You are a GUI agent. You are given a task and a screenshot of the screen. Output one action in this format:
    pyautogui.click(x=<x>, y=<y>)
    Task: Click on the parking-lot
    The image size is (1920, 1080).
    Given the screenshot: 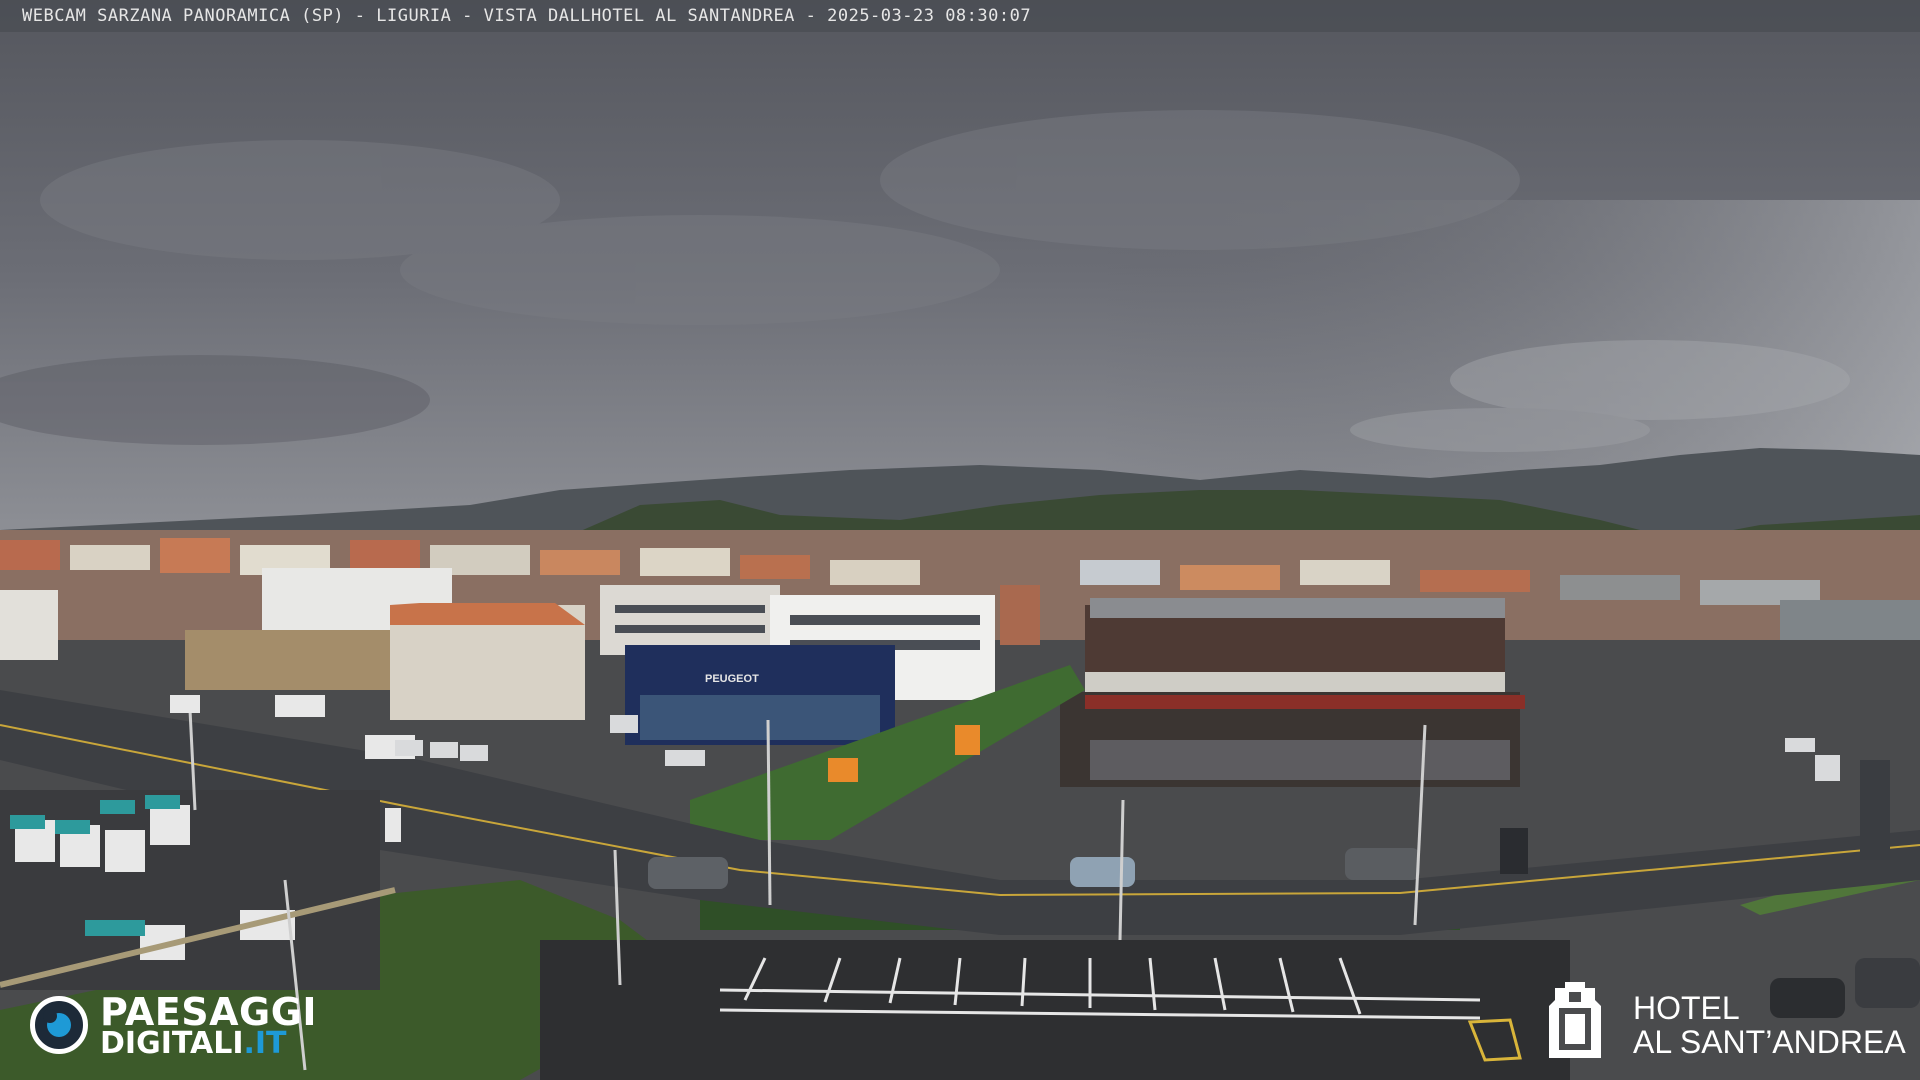 What is the action you would take?
    pyautogui.click(x=1055, y=1010)
    